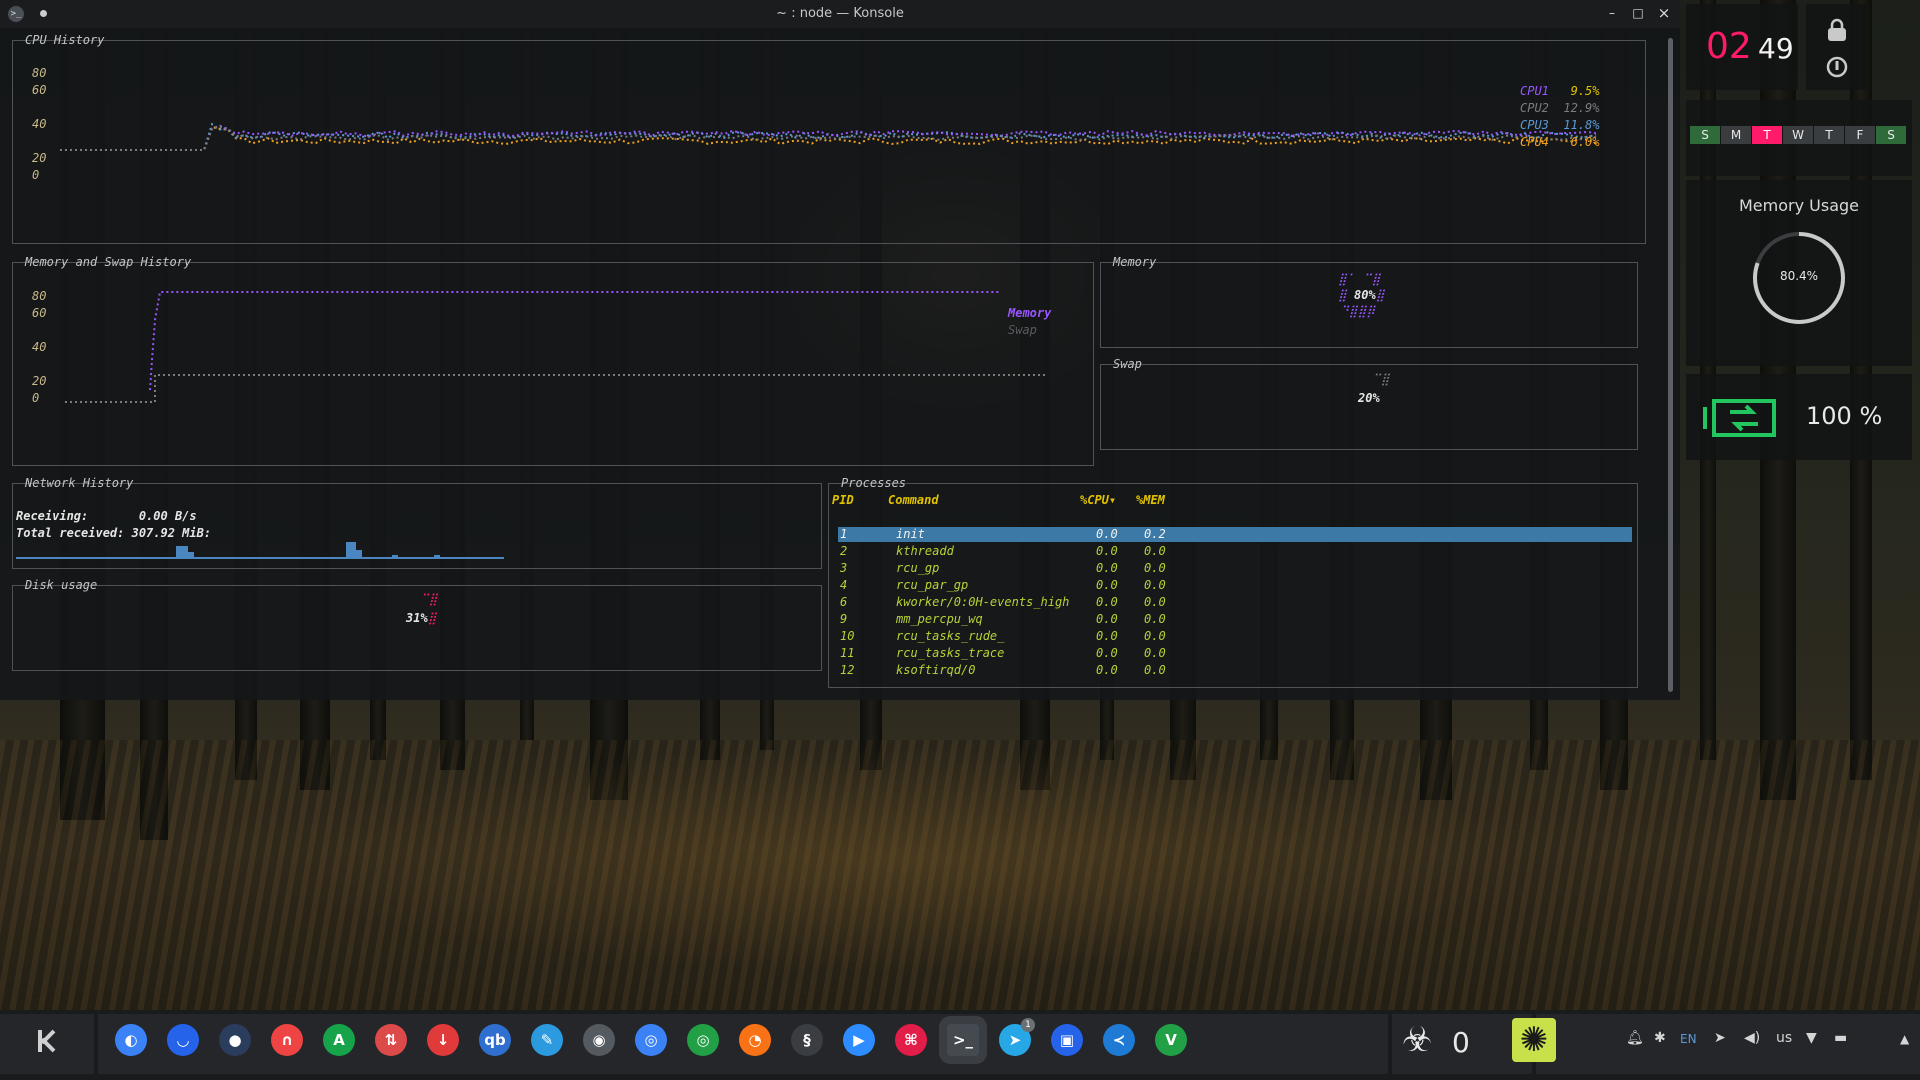 The image size is (1920, 1080). Describe the element at coordinates (1799, 273) in the screenshot. I see `memory-usage-widget: Memory Usage 80.4%` at that location.